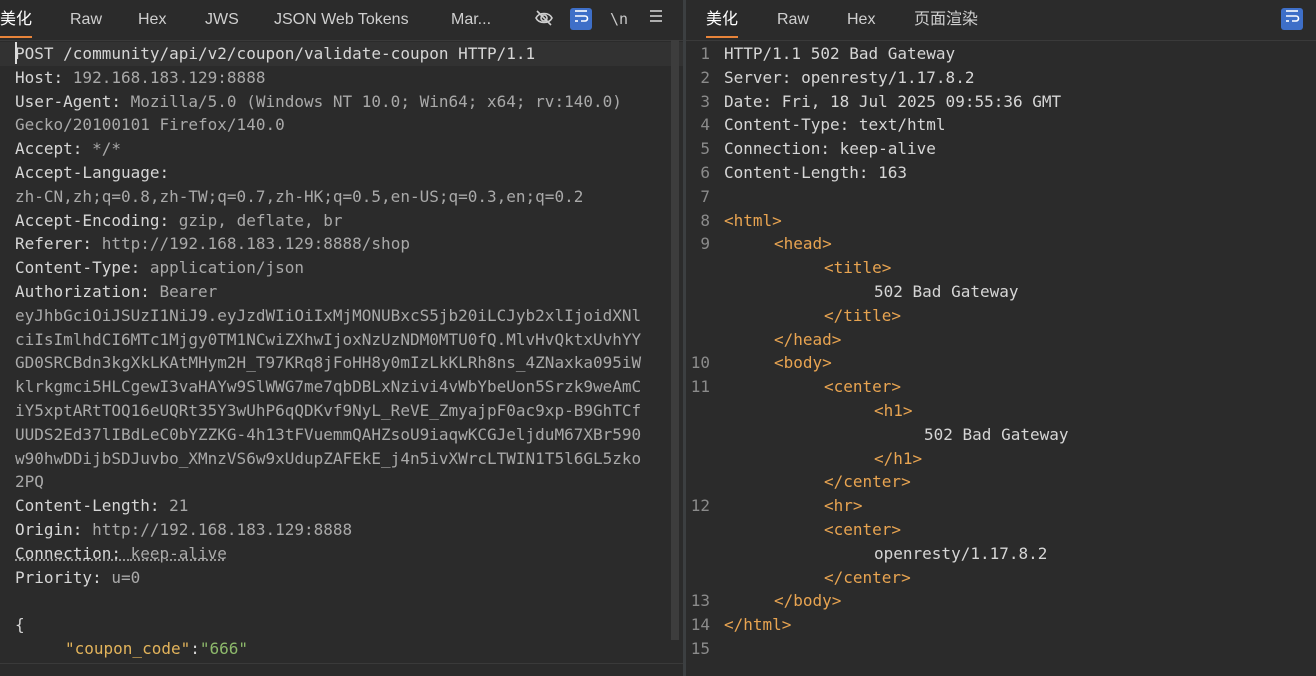 The height and width of the screenshot is (676, 1316). I want to click on request-line: Content-Type: application/json, so click(341, 268).